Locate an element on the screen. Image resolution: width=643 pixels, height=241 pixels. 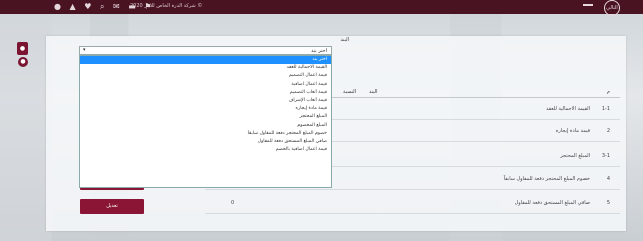
row-value: 0 is located at coordinates (233, 203).